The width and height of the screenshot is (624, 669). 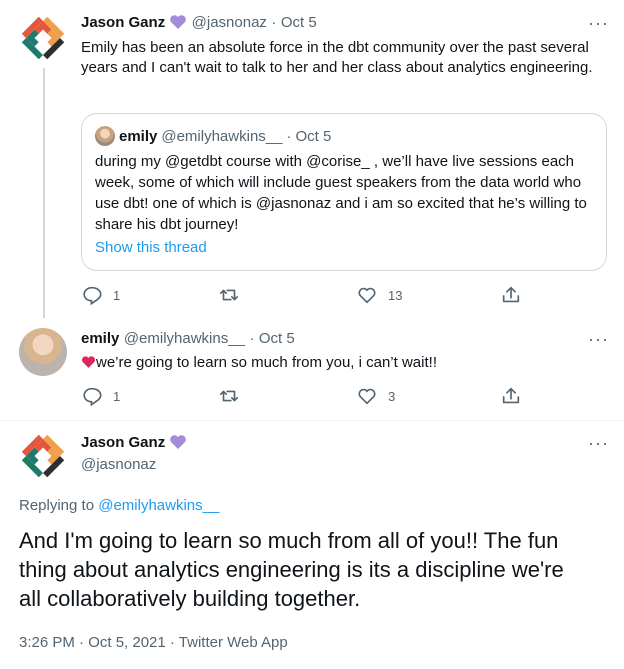 I want to click on avatar-emily, so click(x=43, y=352).